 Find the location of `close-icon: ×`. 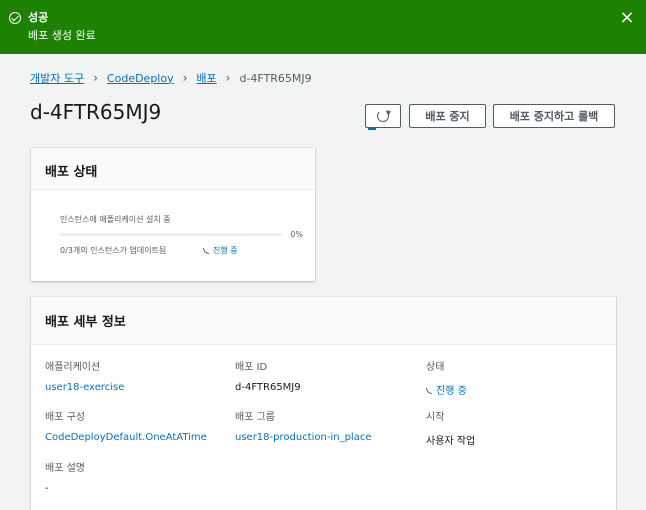

close-icon: × is located at coordinates (627, 18).